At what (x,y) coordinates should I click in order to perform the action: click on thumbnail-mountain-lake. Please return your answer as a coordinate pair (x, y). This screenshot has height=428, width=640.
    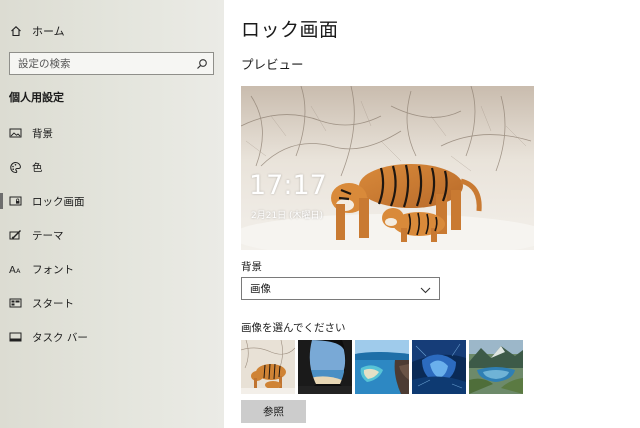
    Looking at the image, I should click on (496, 367).